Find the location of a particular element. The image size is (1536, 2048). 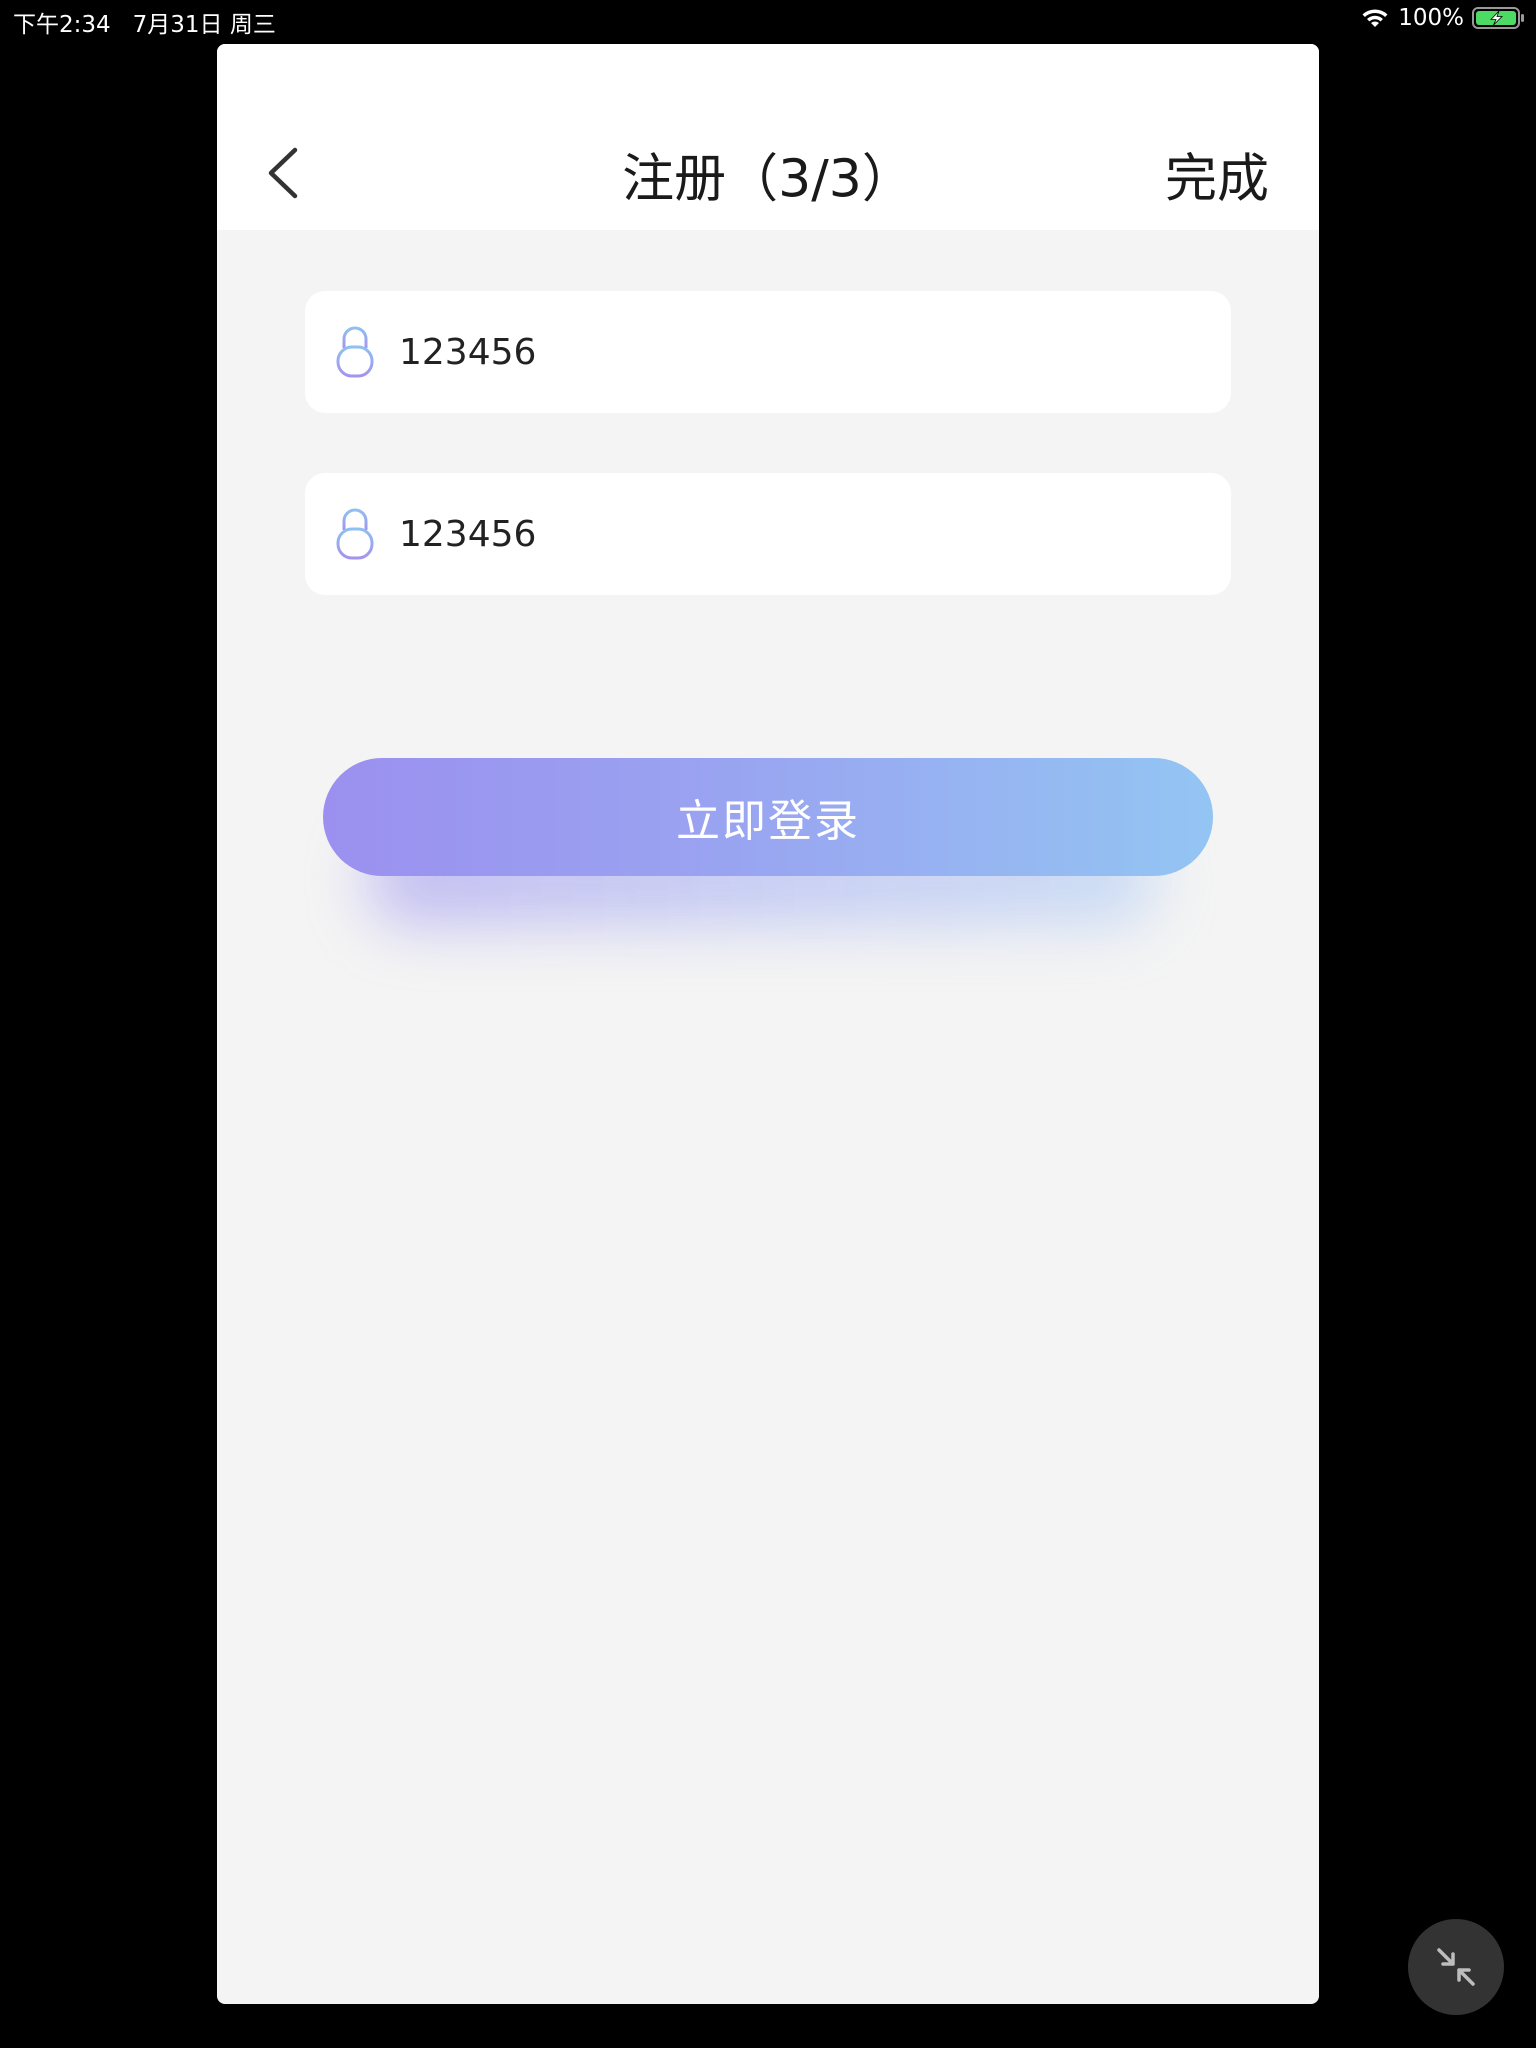

status-left: 下午2:34 7月31日 周三 is located at coordinates (144, 22).